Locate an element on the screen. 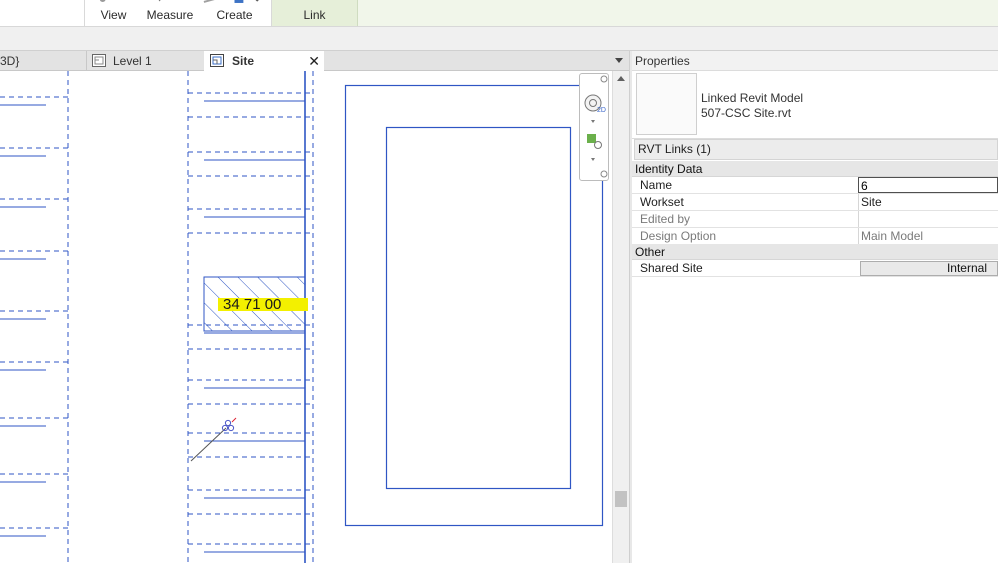  svg-text: 2D is located at coordinates (601, 110).